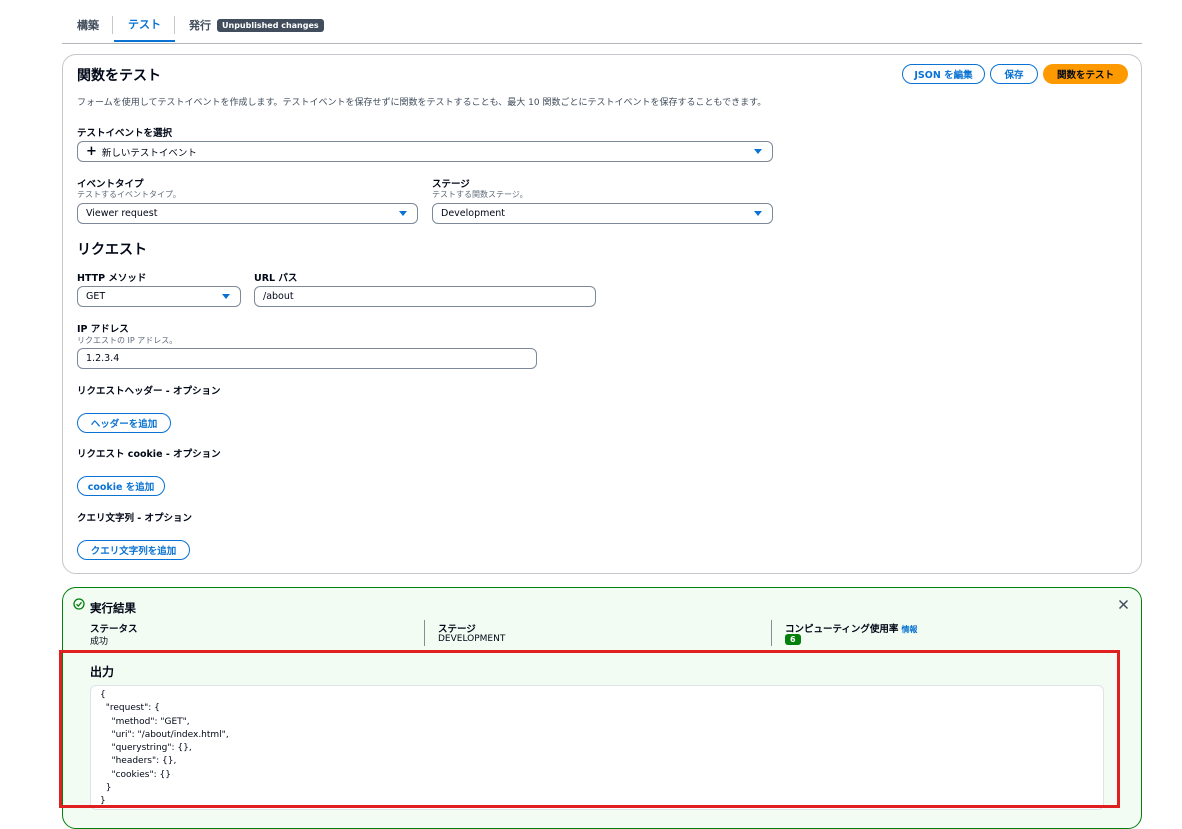 The width and height of the screenshot is (1182, 829). Describe the element at coordinates (129, 194) in the screenshot. I see `event-type-sublabel: テストするイベントタイプ。` at that location.